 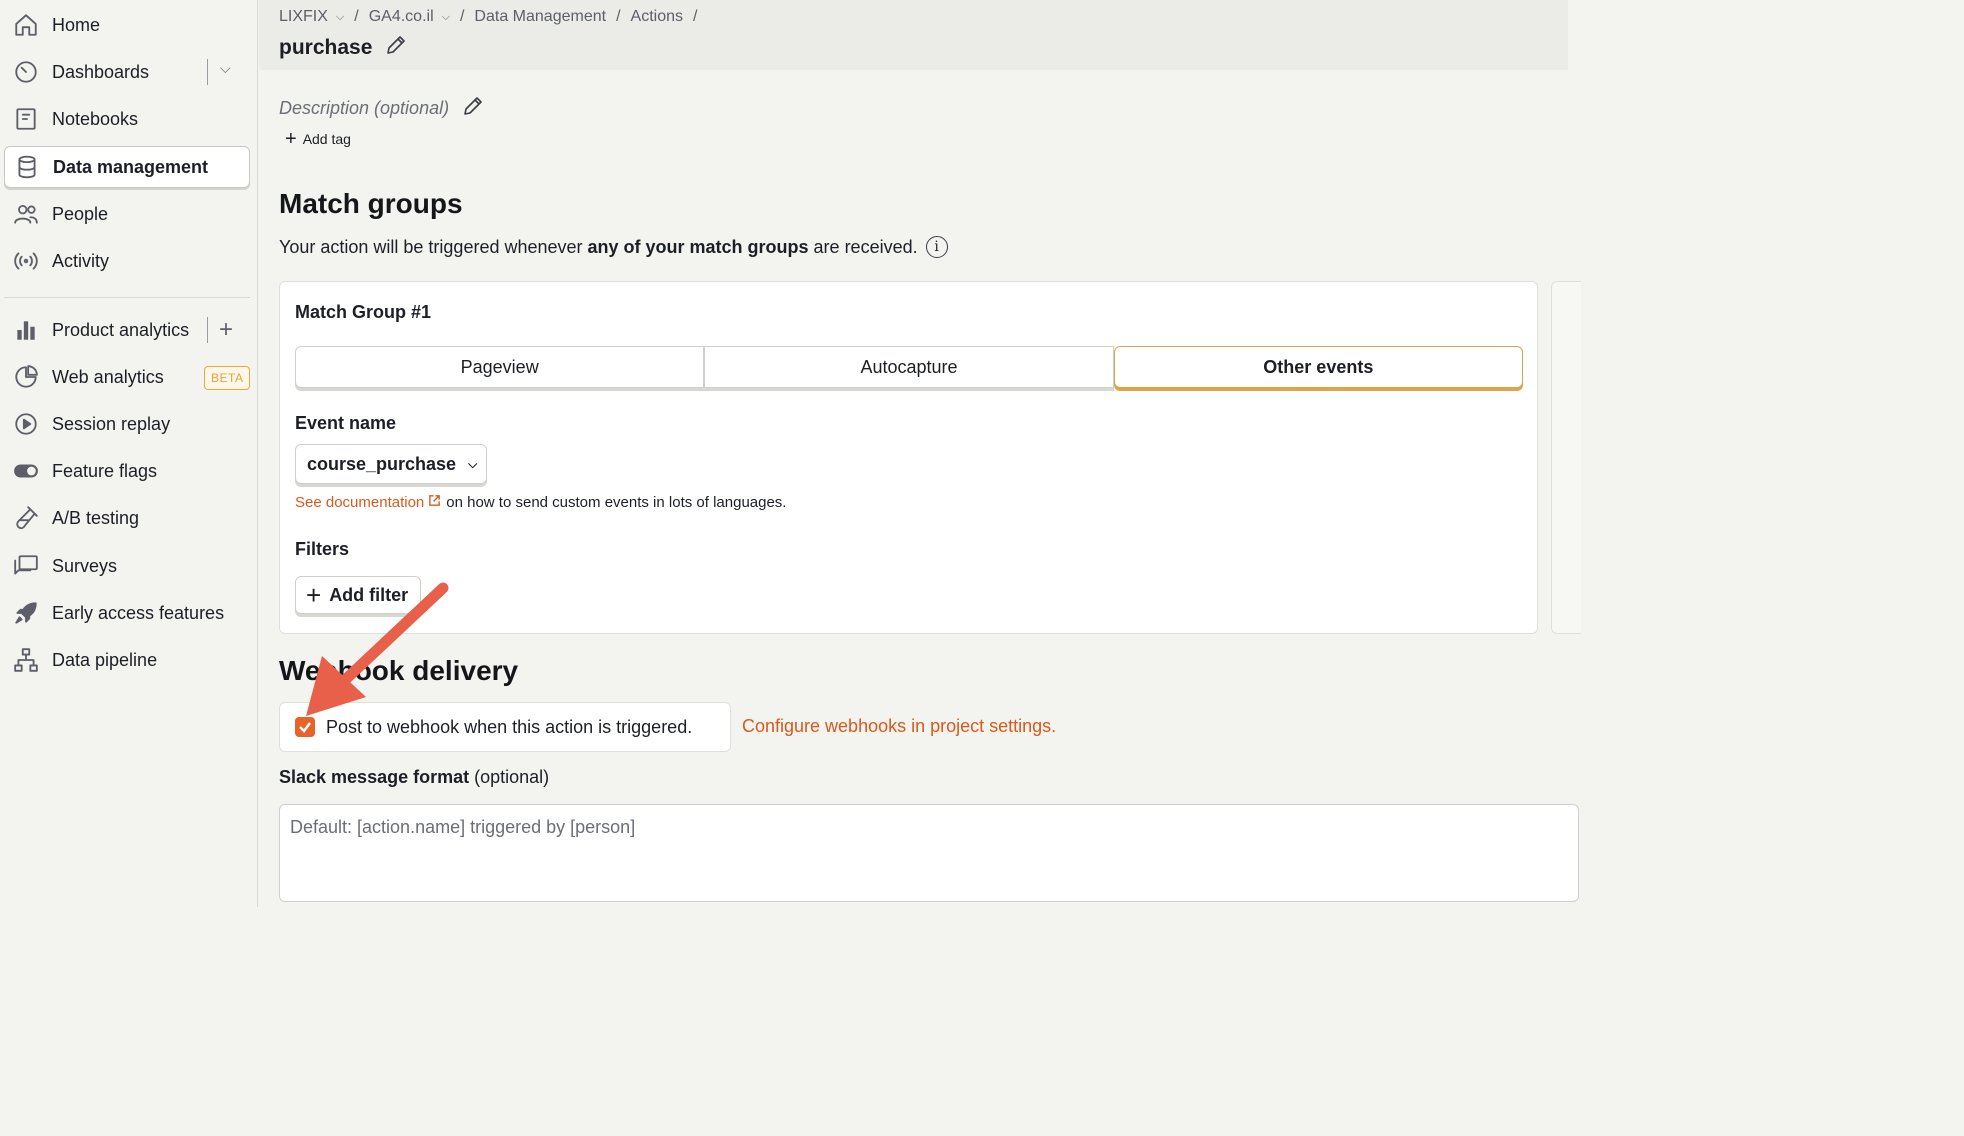 I want to click on slack-message-format-input, so click(x=929, y=853).